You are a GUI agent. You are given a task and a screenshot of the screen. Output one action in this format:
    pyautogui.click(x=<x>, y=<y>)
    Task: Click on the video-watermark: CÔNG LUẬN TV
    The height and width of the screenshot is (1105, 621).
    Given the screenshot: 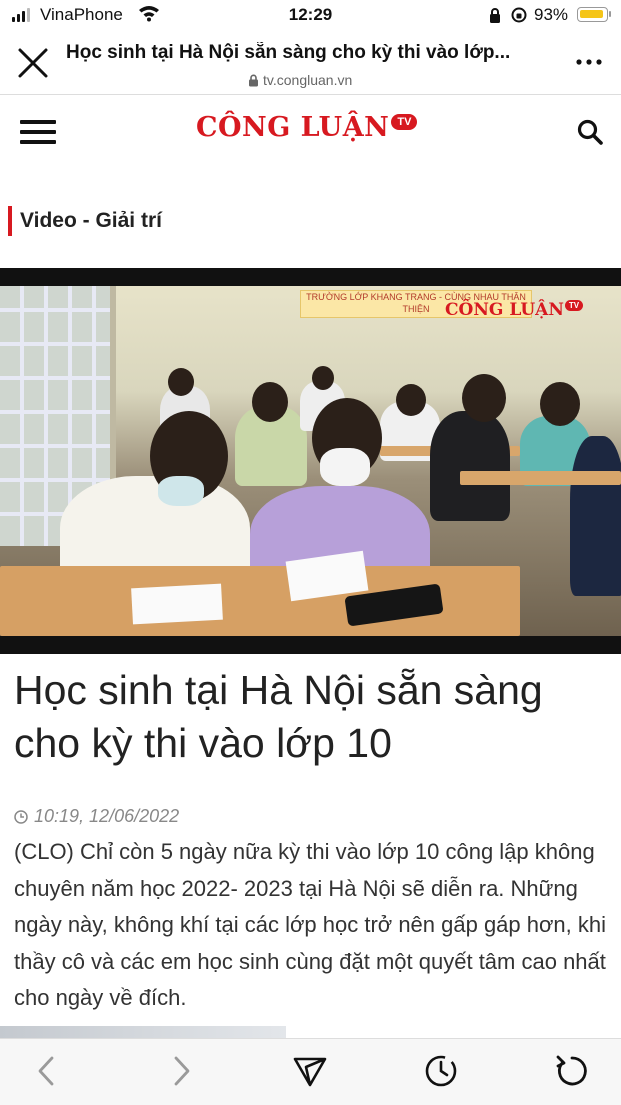 What is the action you would take?
    pyautogui.click(x=514, y=310)
    